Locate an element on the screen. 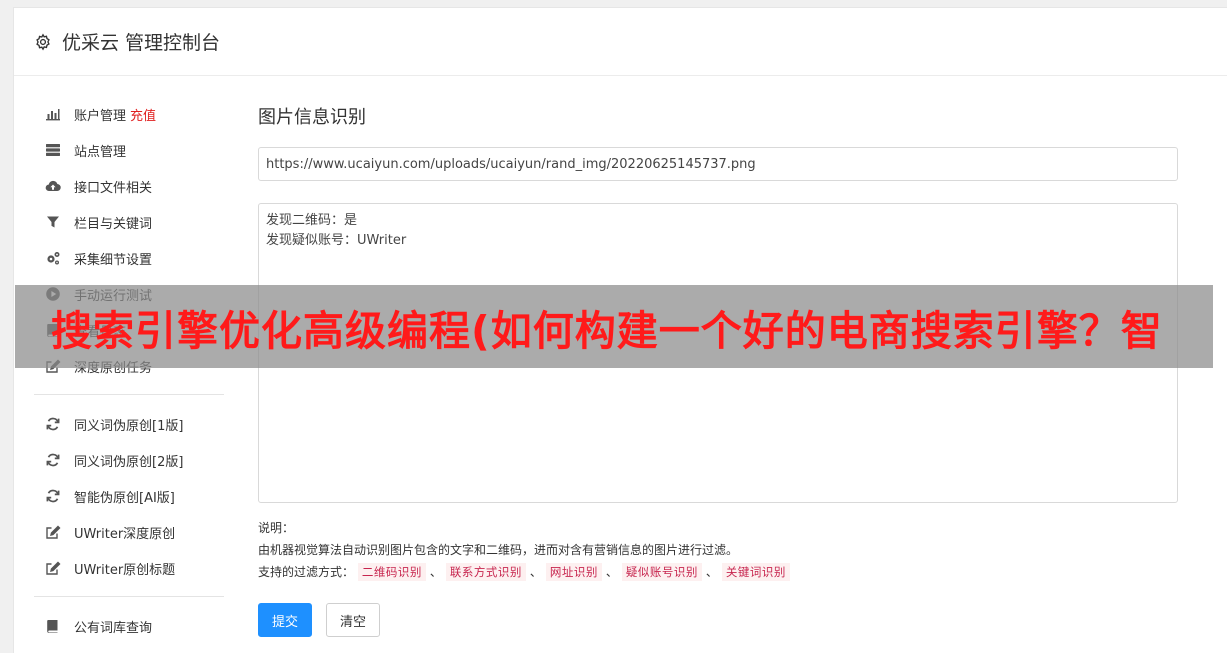  action-buttons: 提交 清空 is located at coordinates (718, 620).